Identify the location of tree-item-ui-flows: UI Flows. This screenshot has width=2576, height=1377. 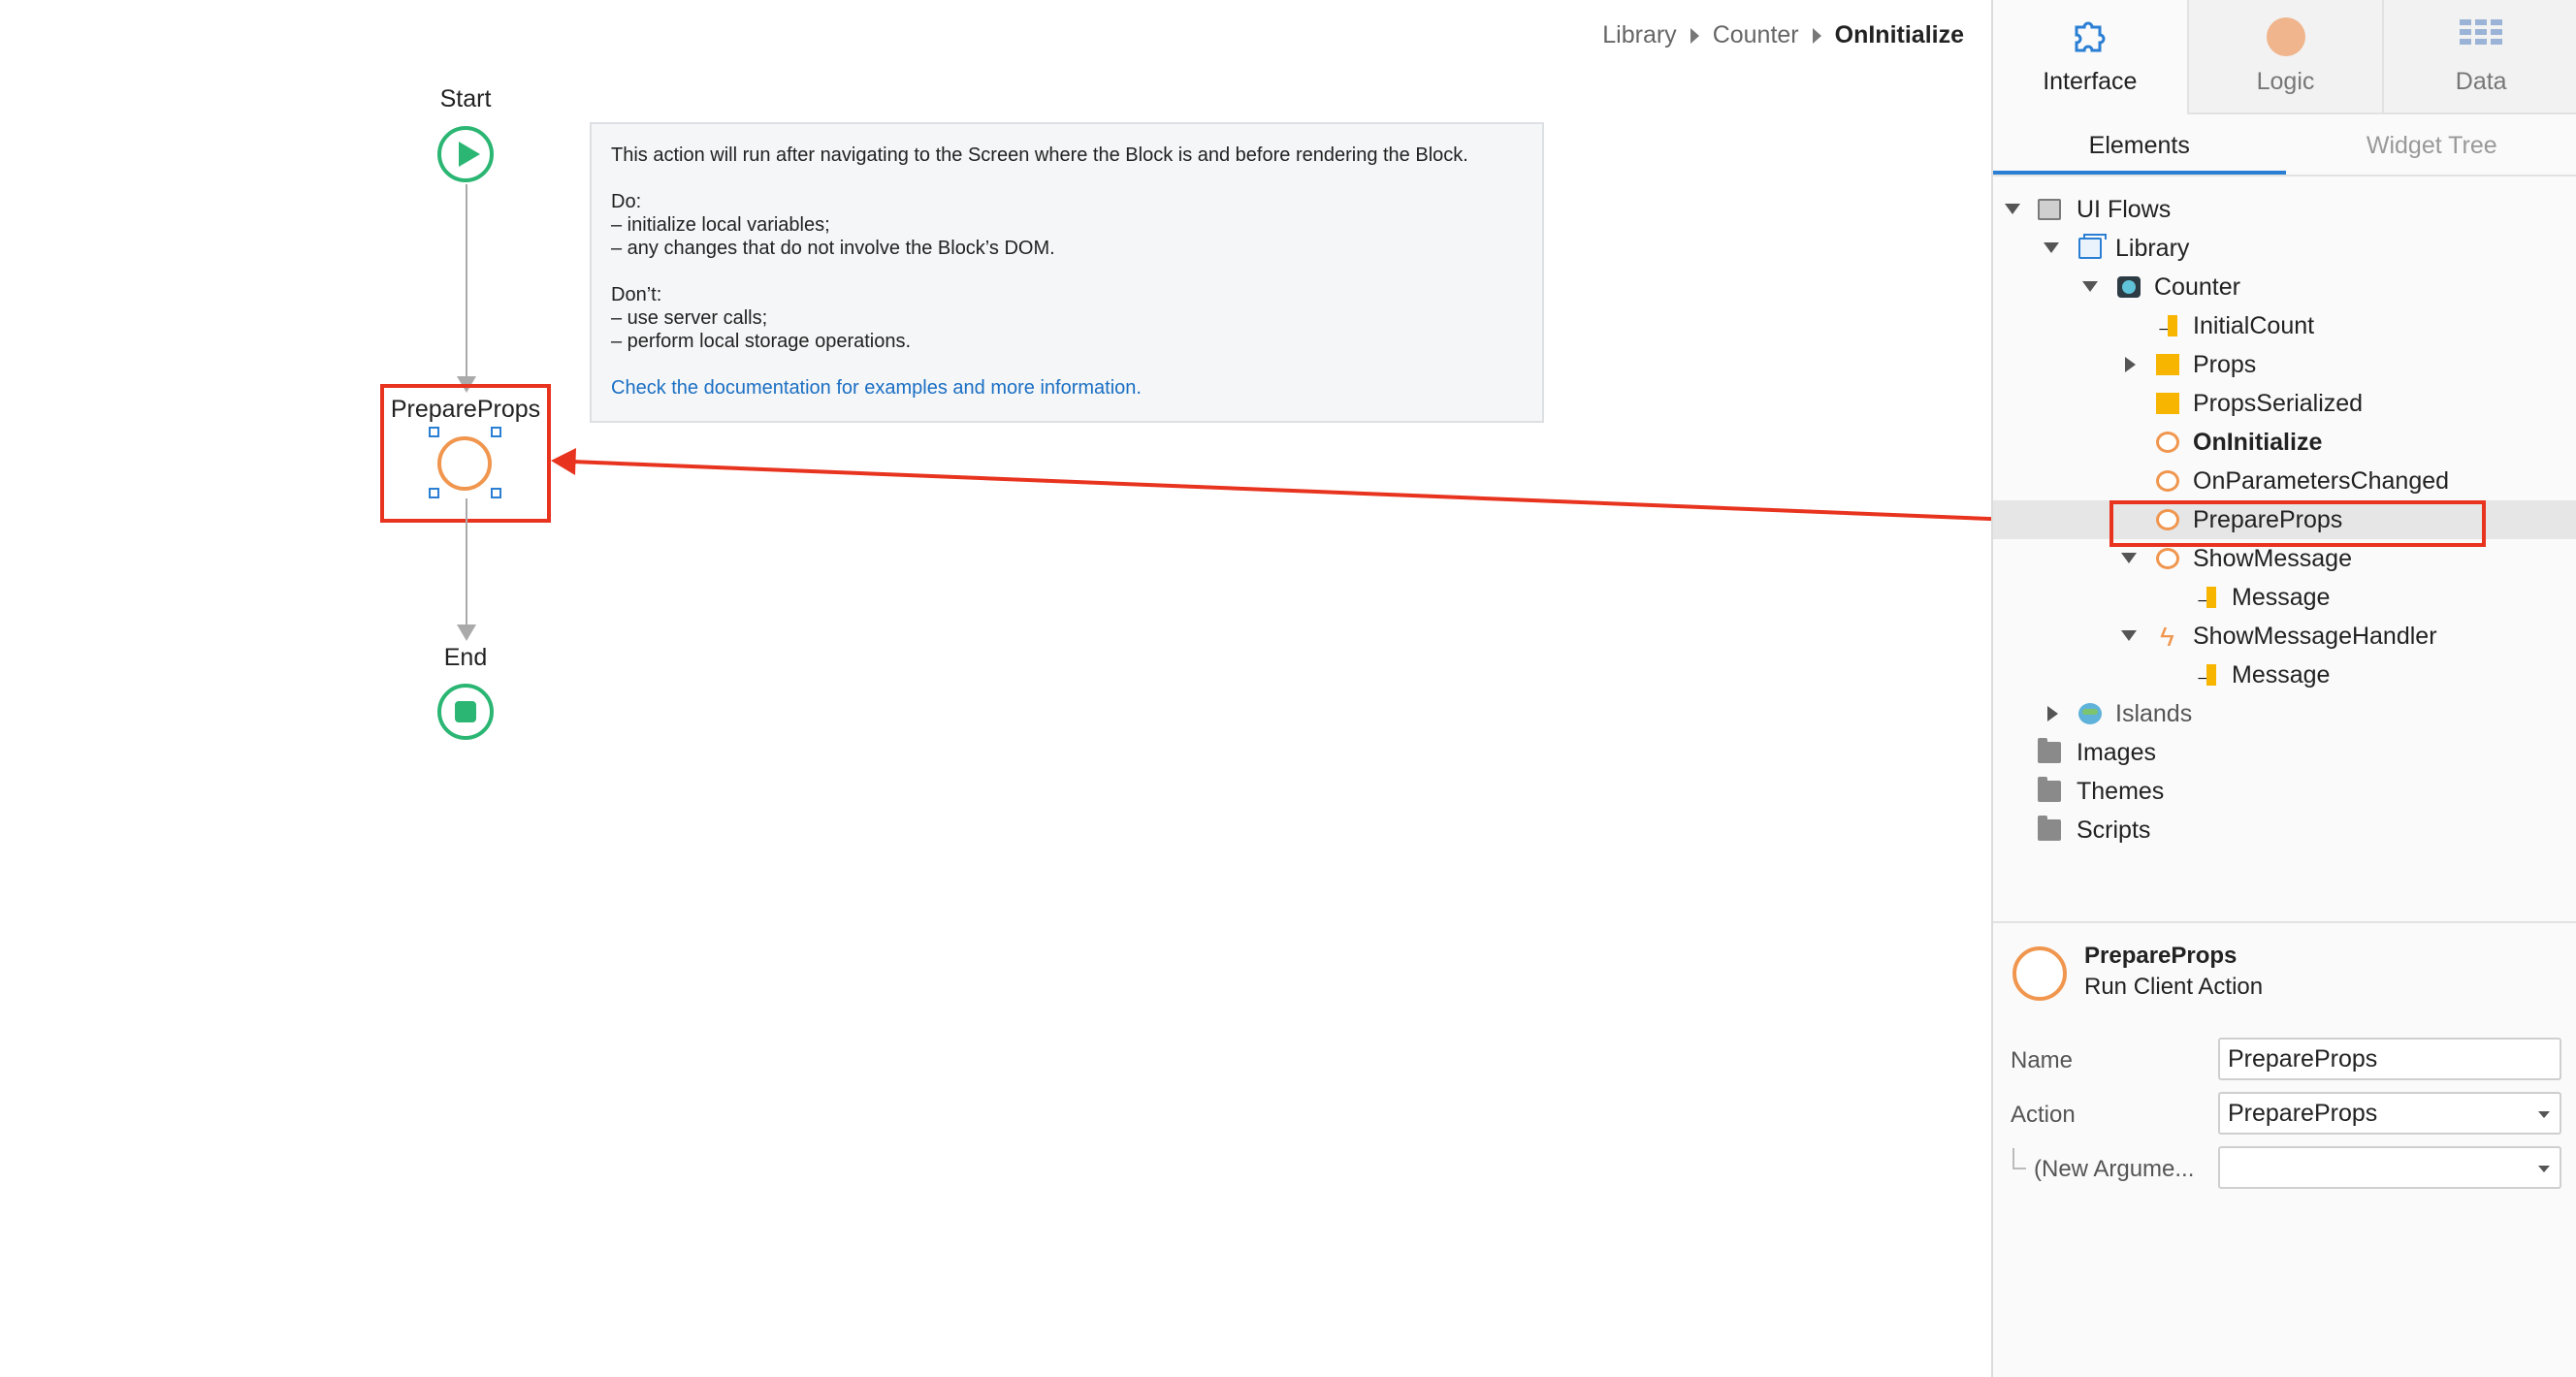
(2284, 210).